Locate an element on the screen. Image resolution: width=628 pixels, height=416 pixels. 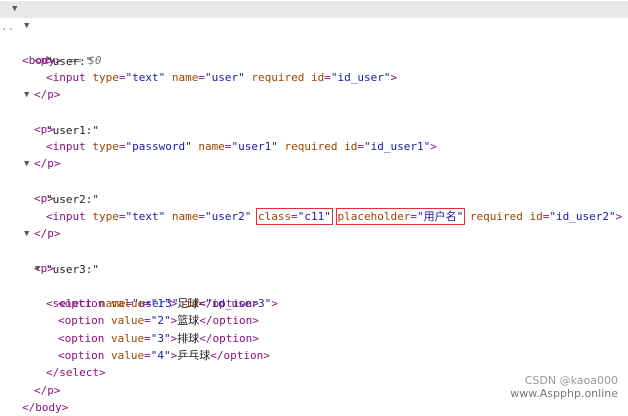
watermark-site: www.Aspphp.online is located at coordinates (564, 393).